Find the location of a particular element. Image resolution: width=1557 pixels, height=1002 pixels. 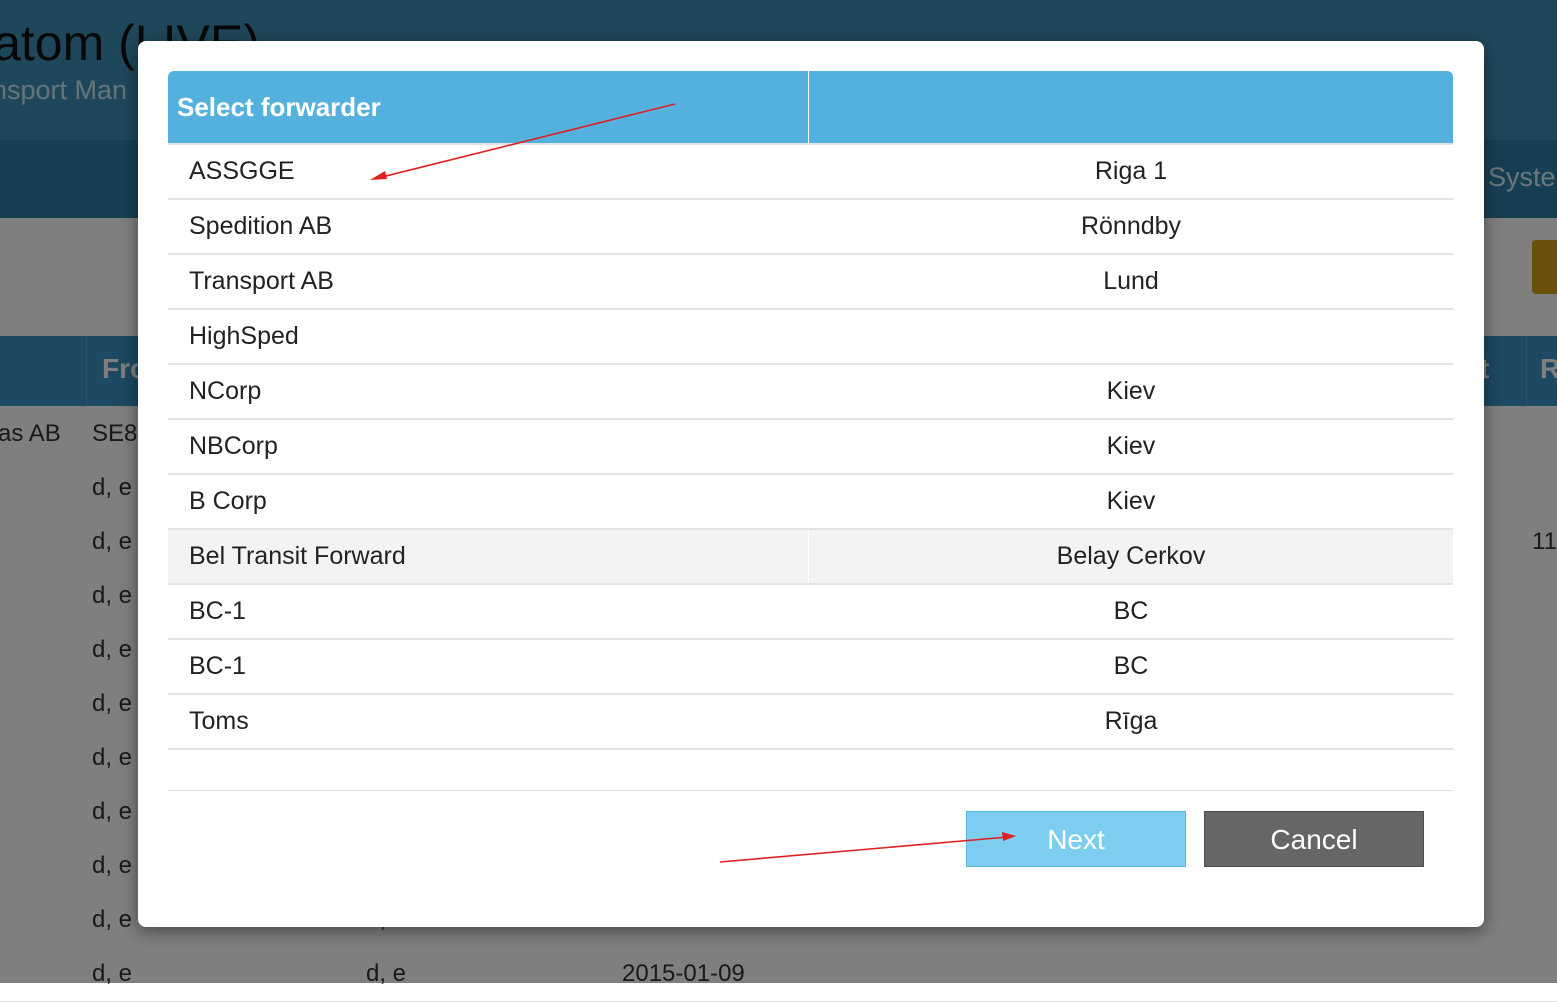

next-button: Next is located at coordinates (1076, 839).